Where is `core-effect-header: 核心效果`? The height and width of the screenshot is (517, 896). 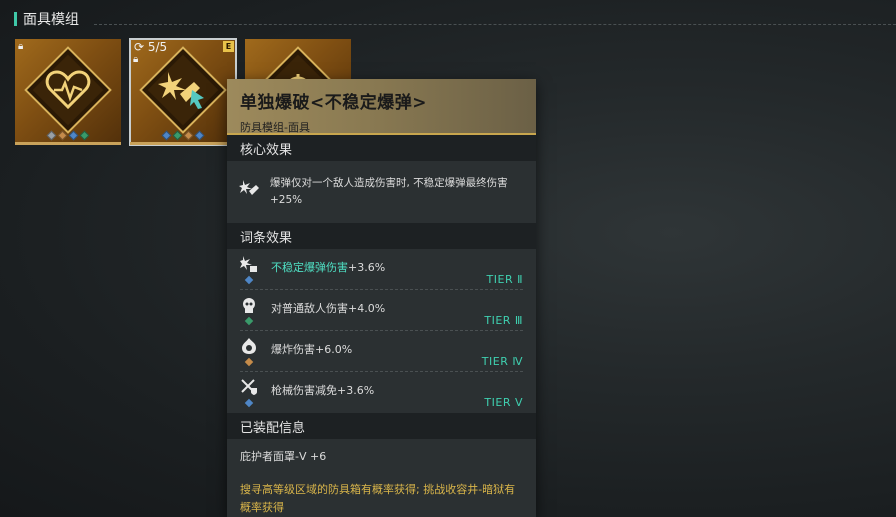
core-effect-header: 核心效果 is located at coordinates (381, 148).